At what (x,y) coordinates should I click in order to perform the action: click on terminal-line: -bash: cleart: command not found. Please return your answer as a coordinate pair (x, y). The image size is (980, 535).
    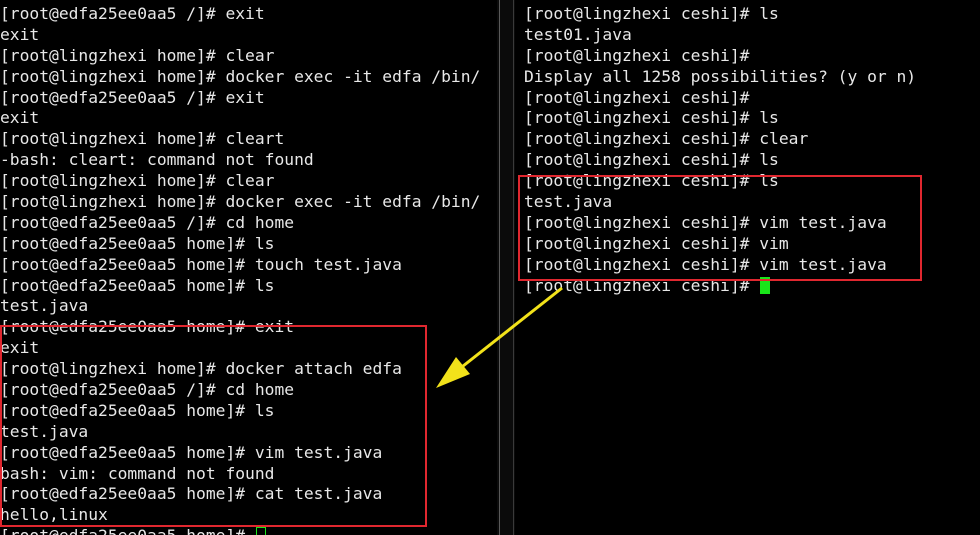
    Looking at the image, I should click on (157, 160).